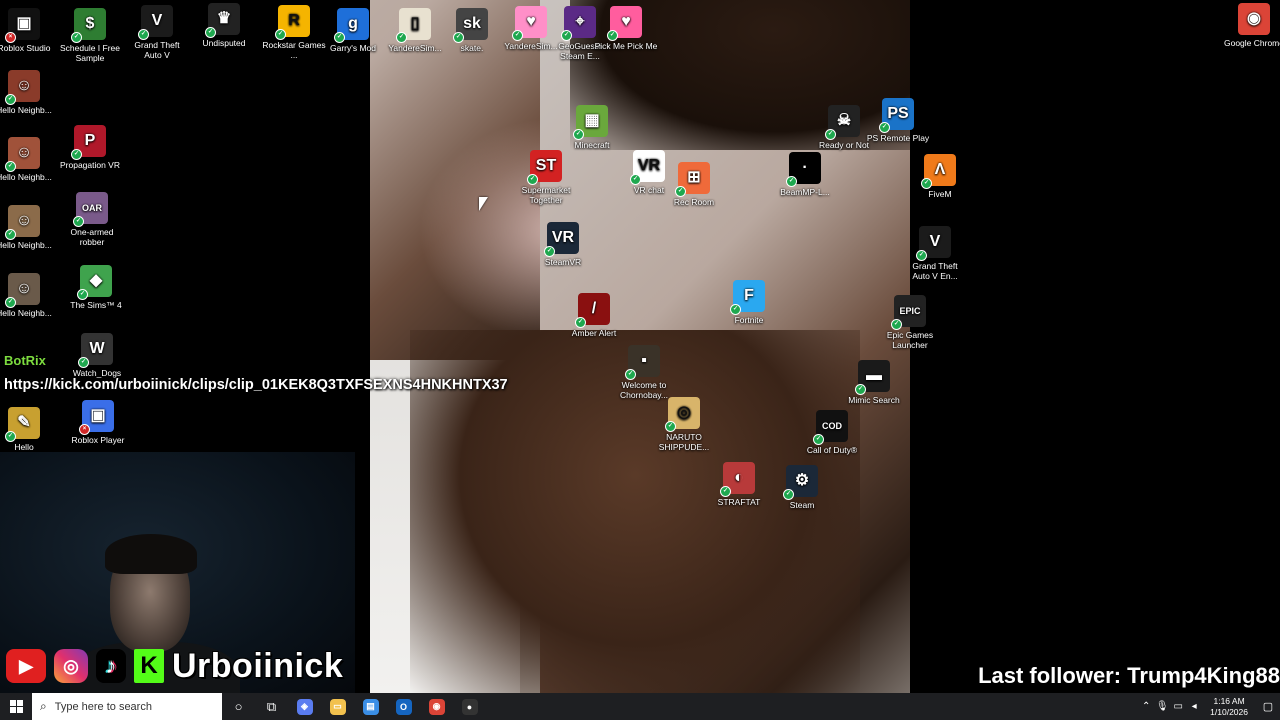  I want to click on windows-icon, so click(16, 706).